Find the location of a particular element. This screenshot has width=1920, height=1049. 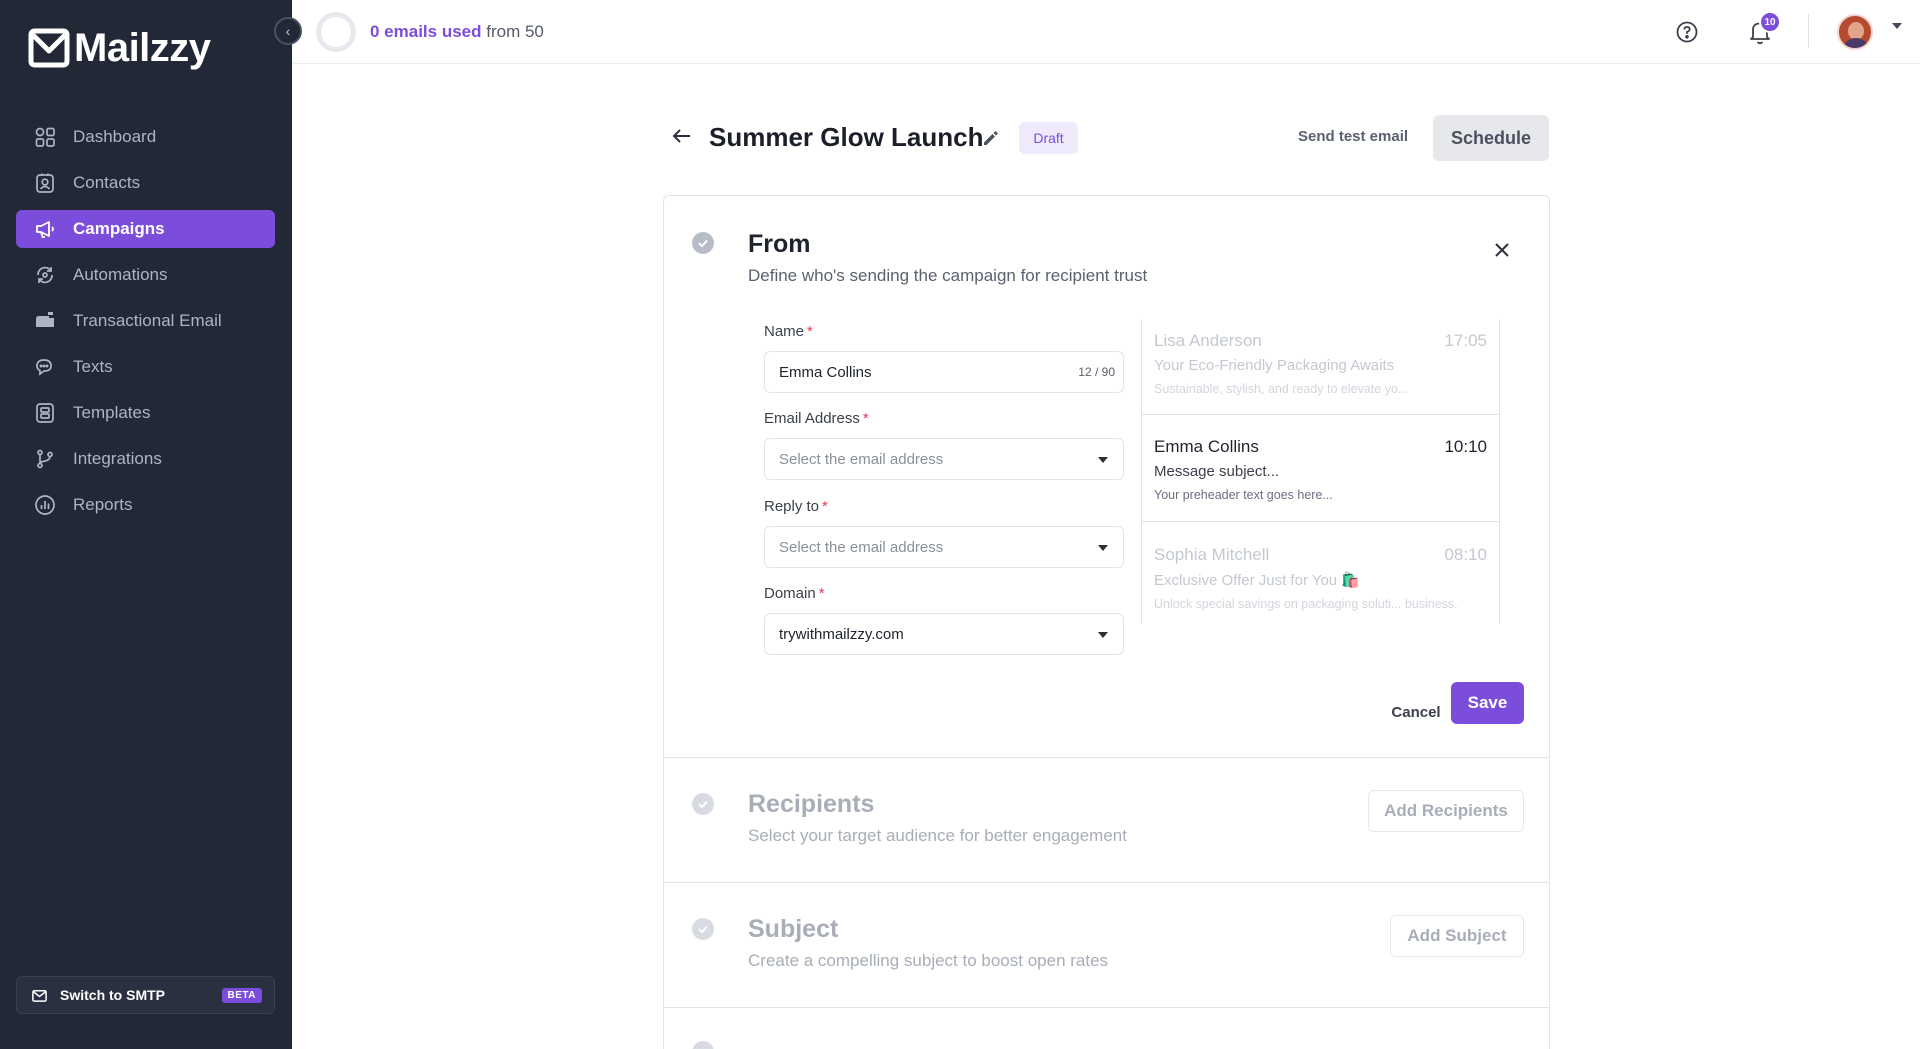

collapse-sidebar-button: ‹ is located at coordinates (288, 31).